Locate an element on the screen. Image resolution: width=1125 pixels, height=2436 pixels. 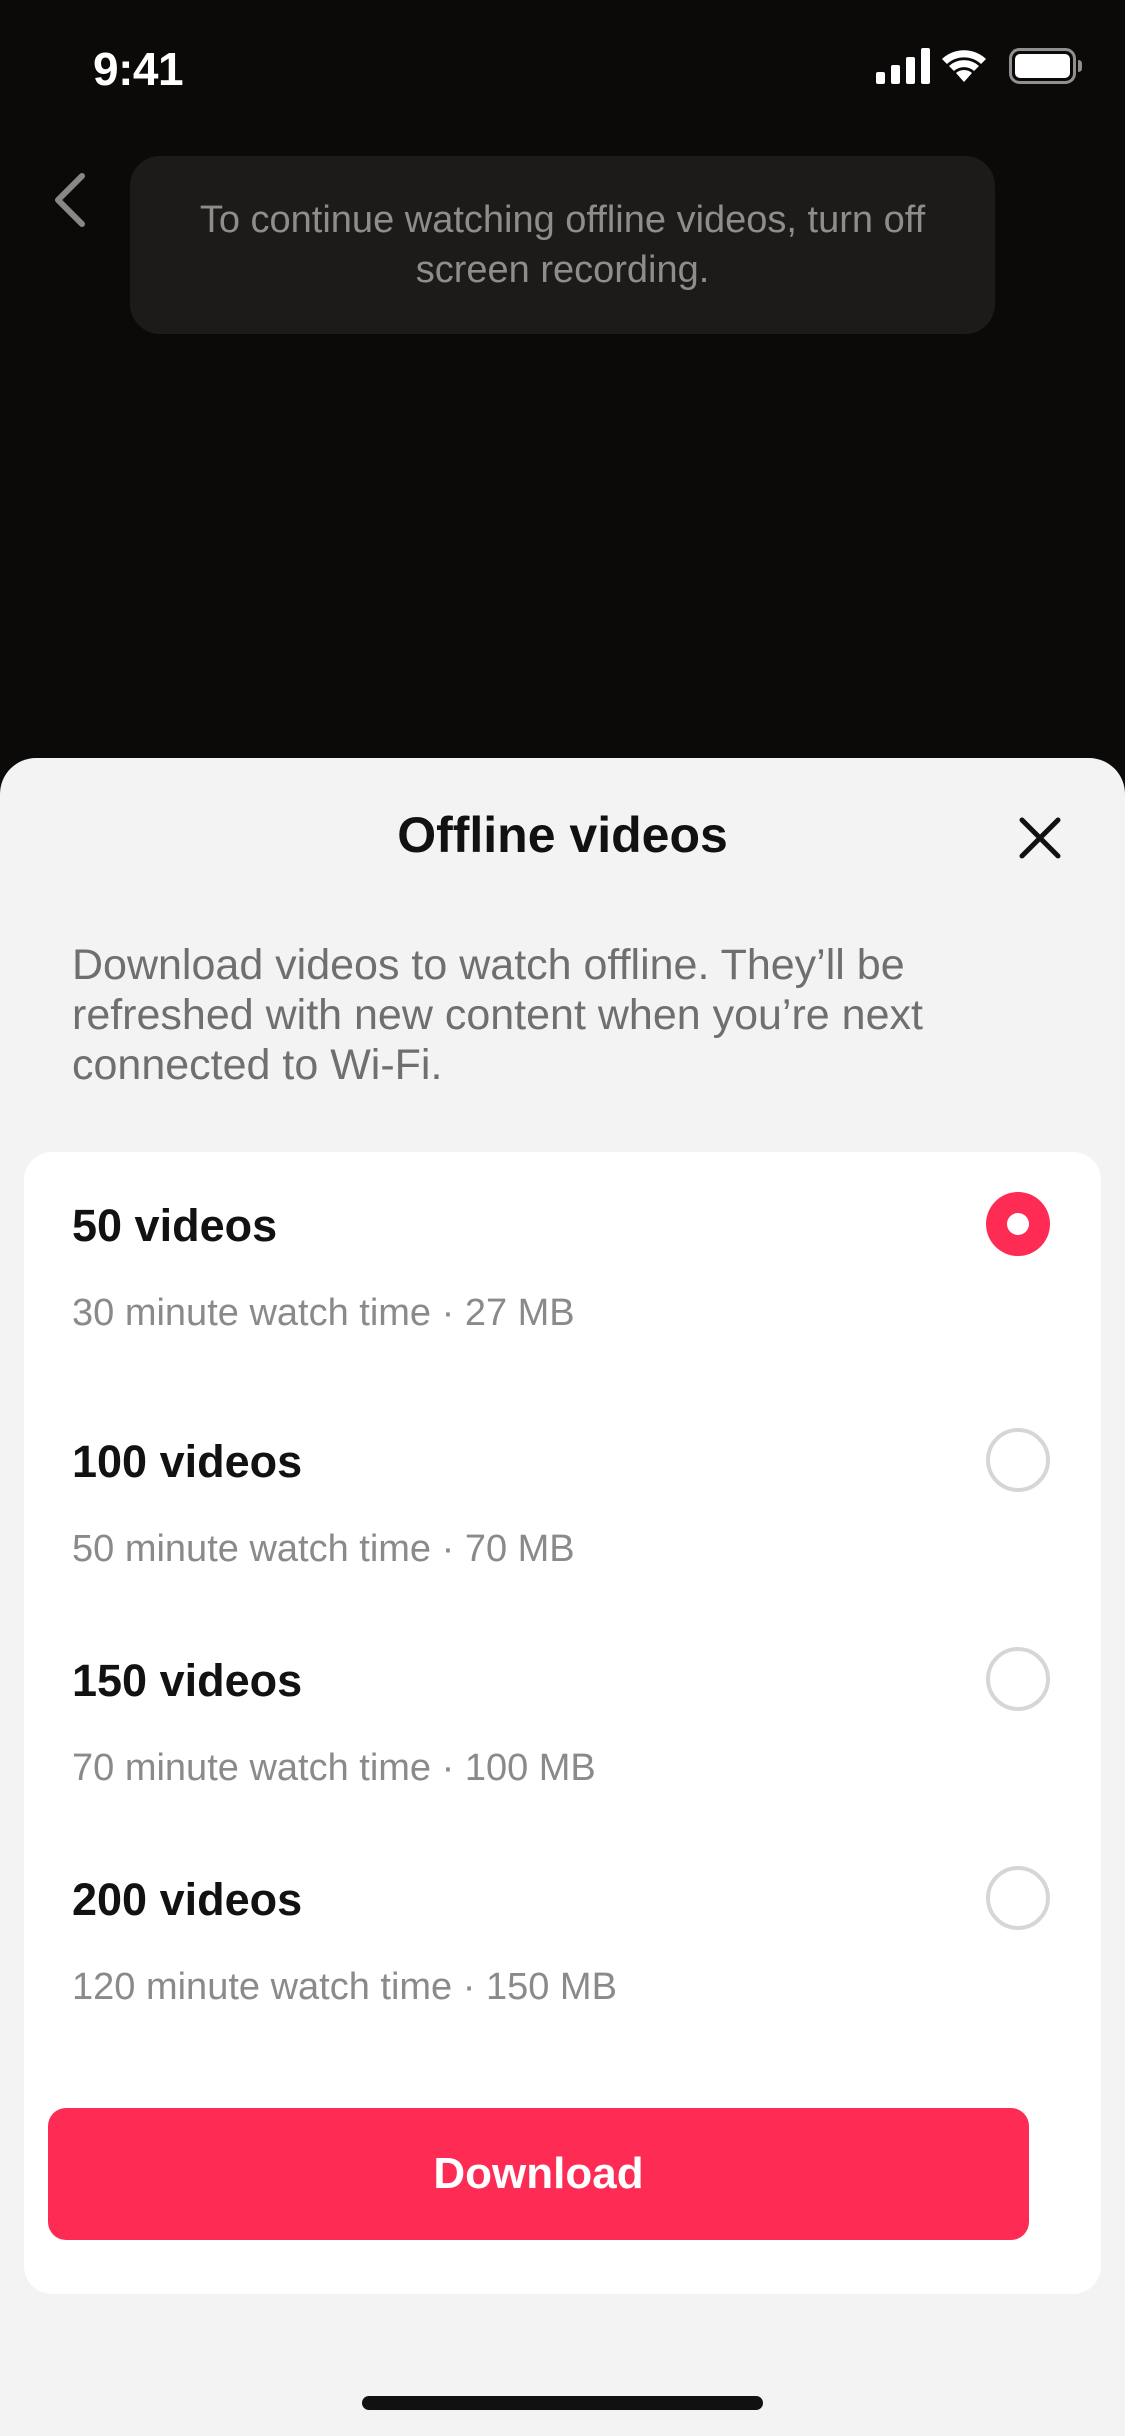
option-label: 100 videos is located at coordinates (187, 1461).